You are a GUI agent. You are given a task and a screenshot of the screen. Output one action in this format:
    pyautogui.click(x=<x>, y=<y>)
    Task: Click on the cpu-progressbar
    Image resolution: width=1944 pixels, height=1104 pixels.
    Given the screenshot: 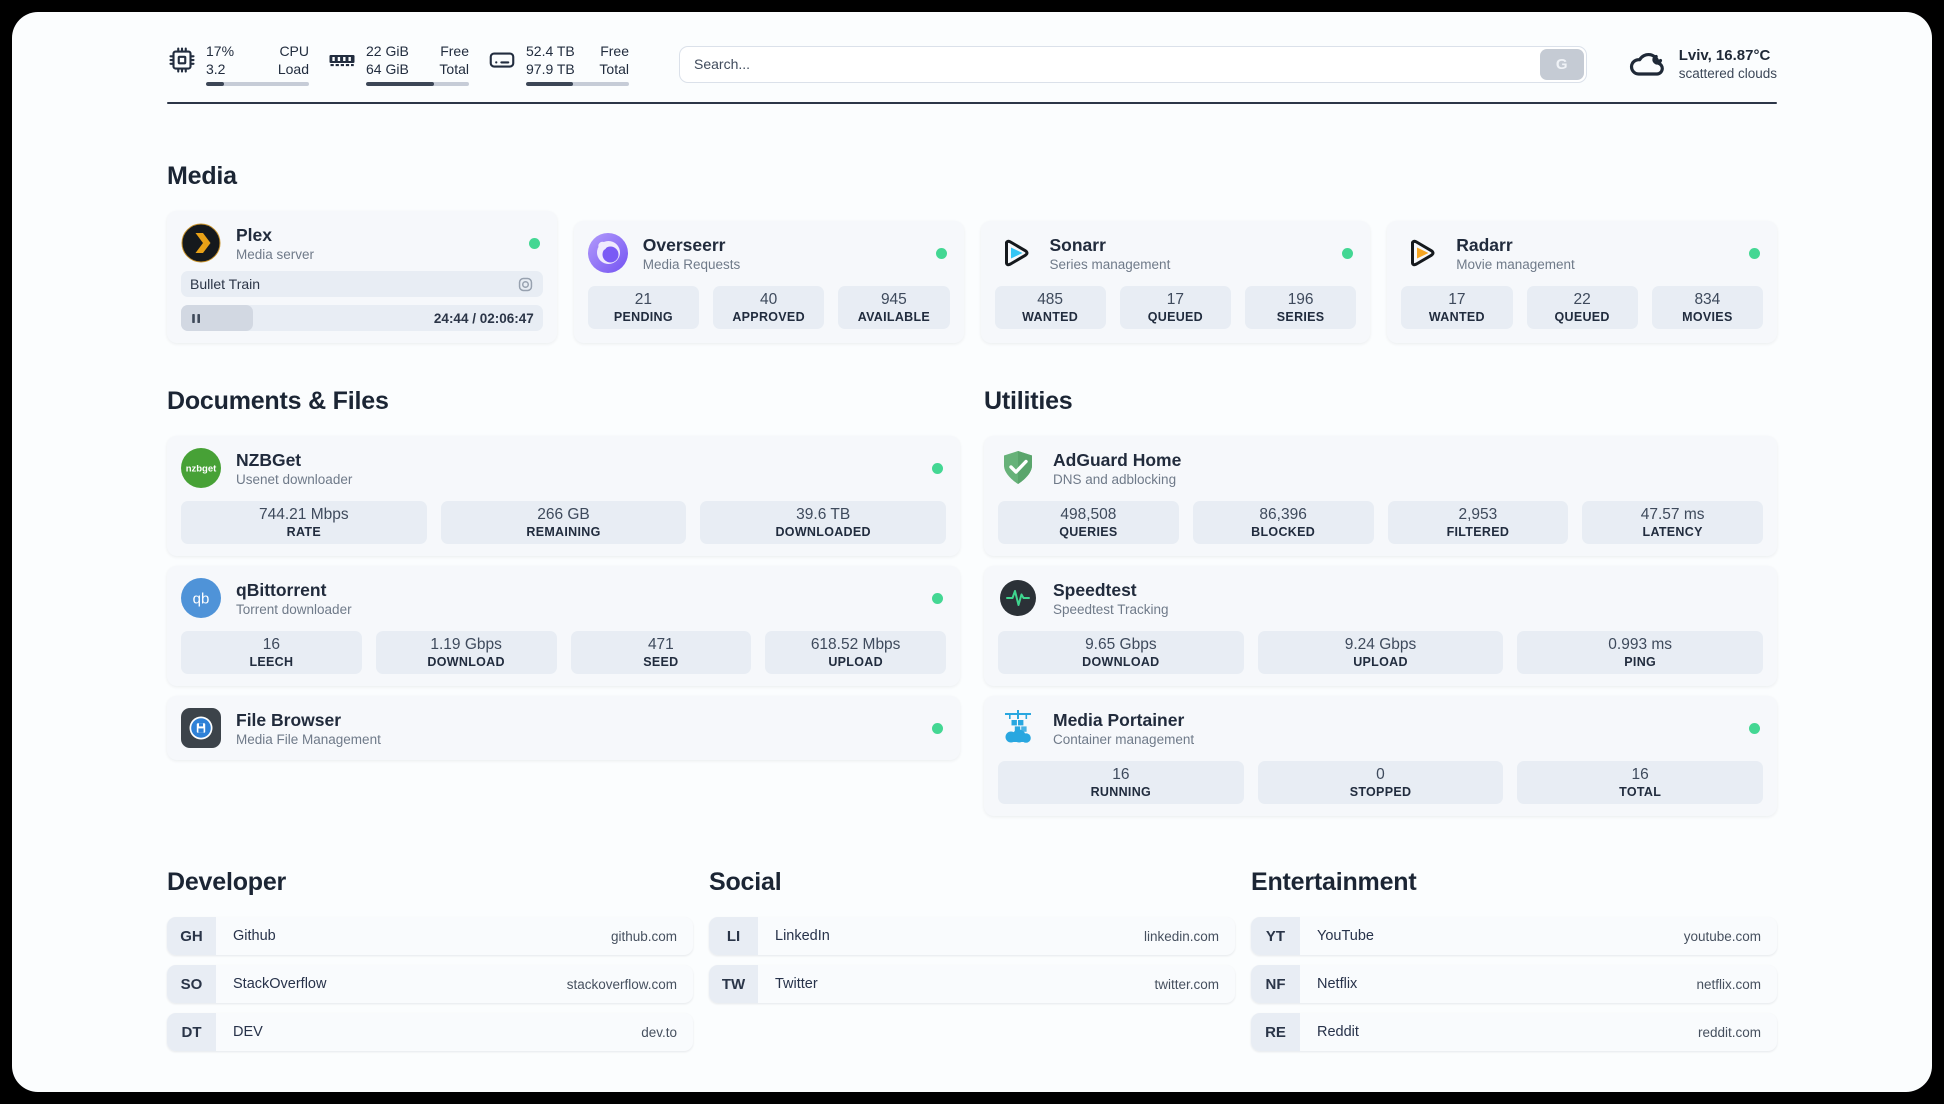 What is the action you would take?
    pyautogui.click(x=257, y=84)
    